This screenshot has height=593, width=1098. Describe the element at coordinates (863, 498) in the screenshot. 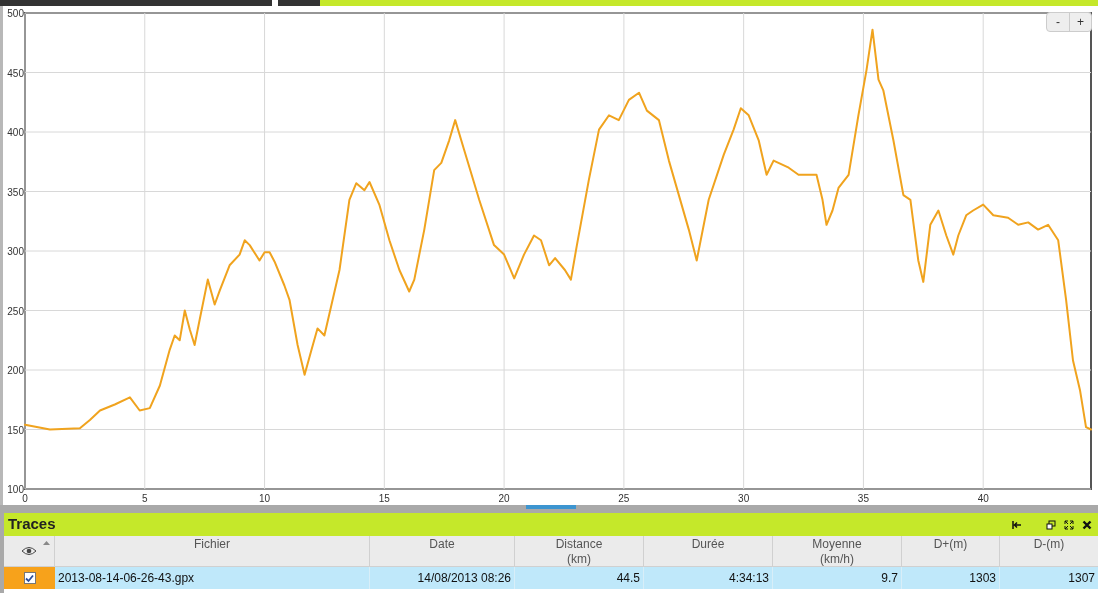

I see `x-tick-label: 35` at that location.